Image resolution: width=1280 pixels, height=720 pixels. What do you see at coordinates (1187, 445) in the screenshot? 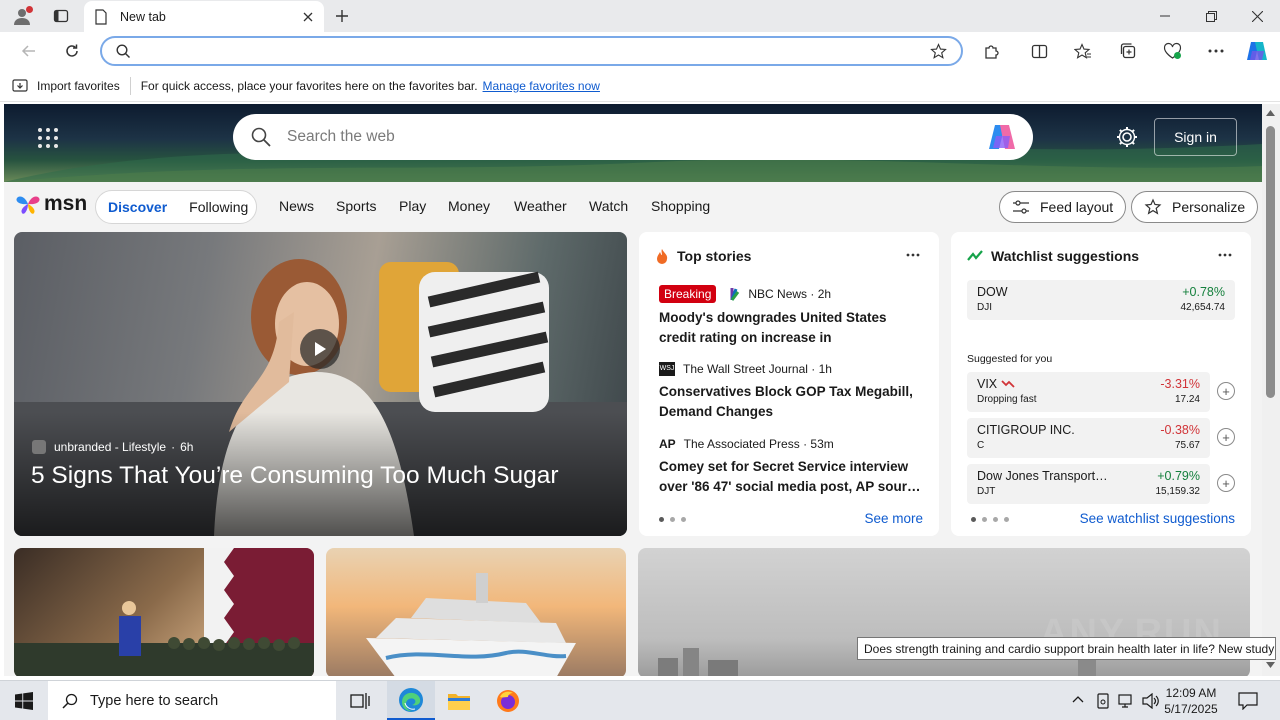
I see `quote-price: 75.67` at bounding box center [1187, 445].